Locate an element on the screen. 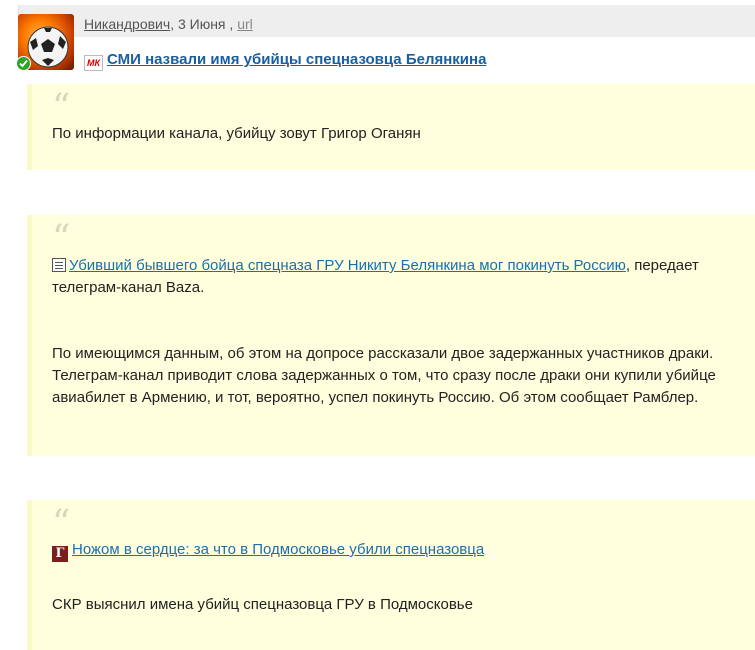 The height and width of the screenshot is (650, 755). author-link: Никандрович is located at coordinates (127, 24).